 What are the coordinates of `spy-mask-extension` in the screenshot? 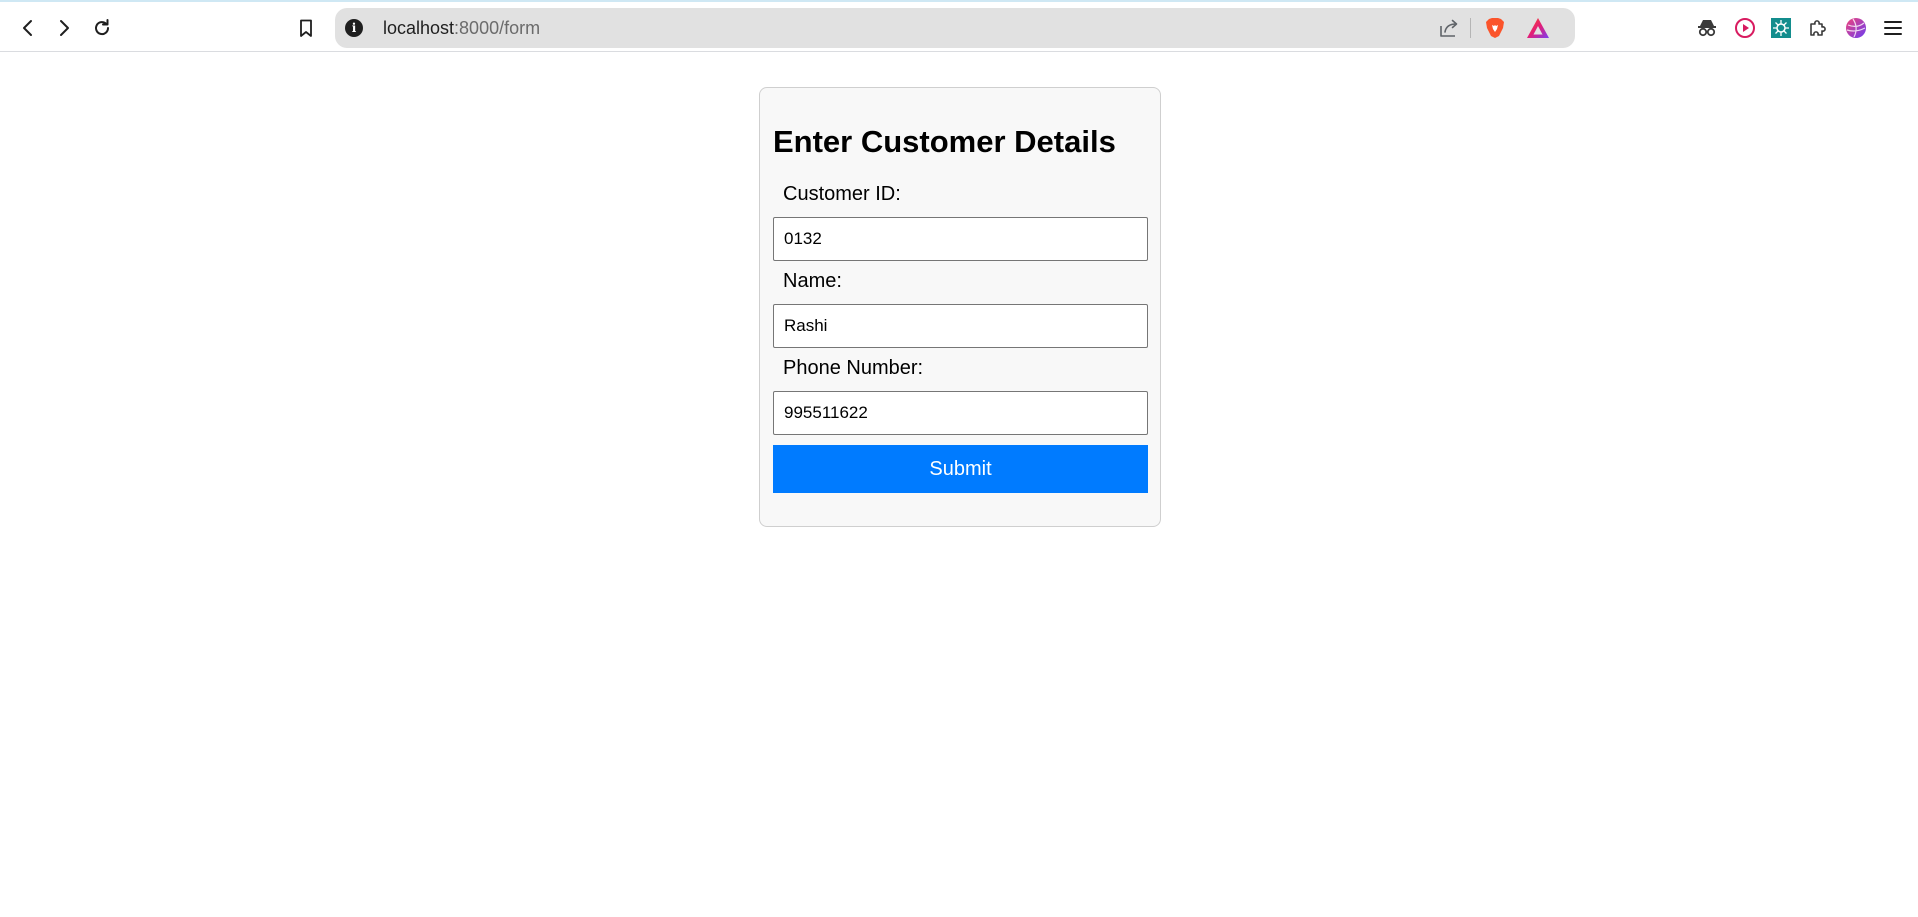 It's located at (1707, 28).